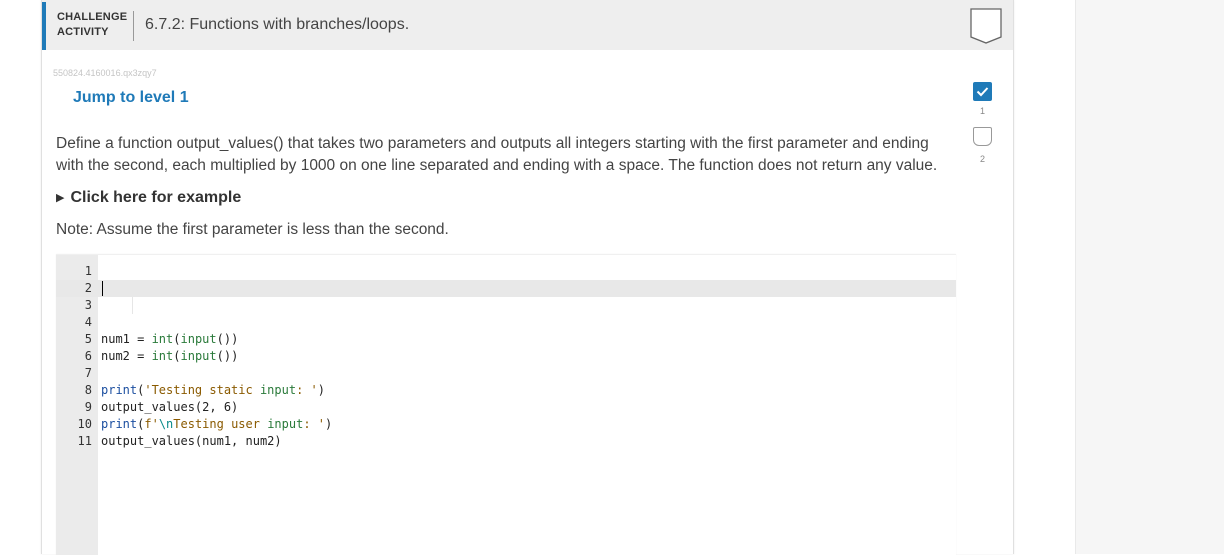 This screenshot has height=555, width=1224. What do you see at coordinates (102, 288) in the screenshot?
I see `text-caret` at bounding box center [102, 288].